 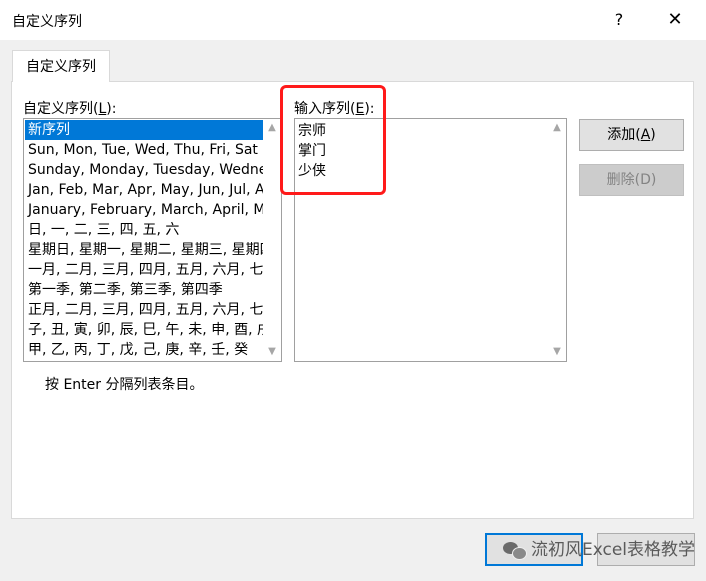 I want to click on entry-line: 少侠, so click(x=312, y=171).